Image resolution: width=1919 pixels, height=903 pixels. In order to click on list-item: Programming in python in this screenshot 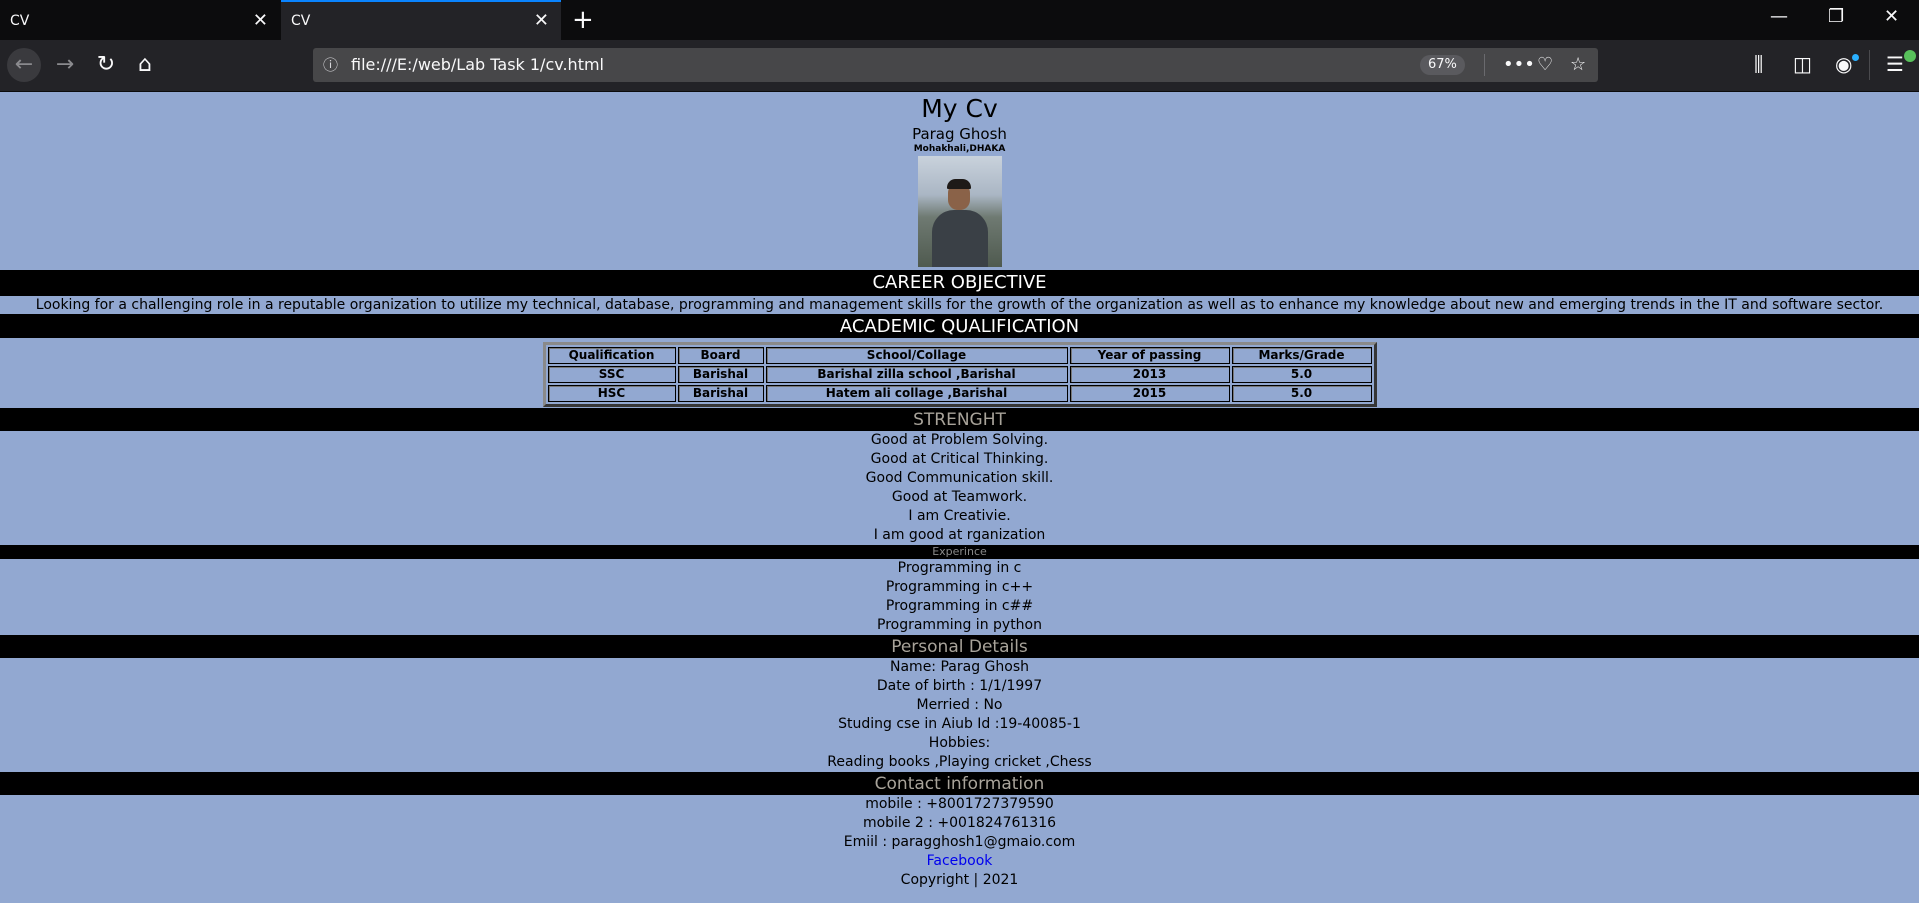, I will do `click(959, 625)`.